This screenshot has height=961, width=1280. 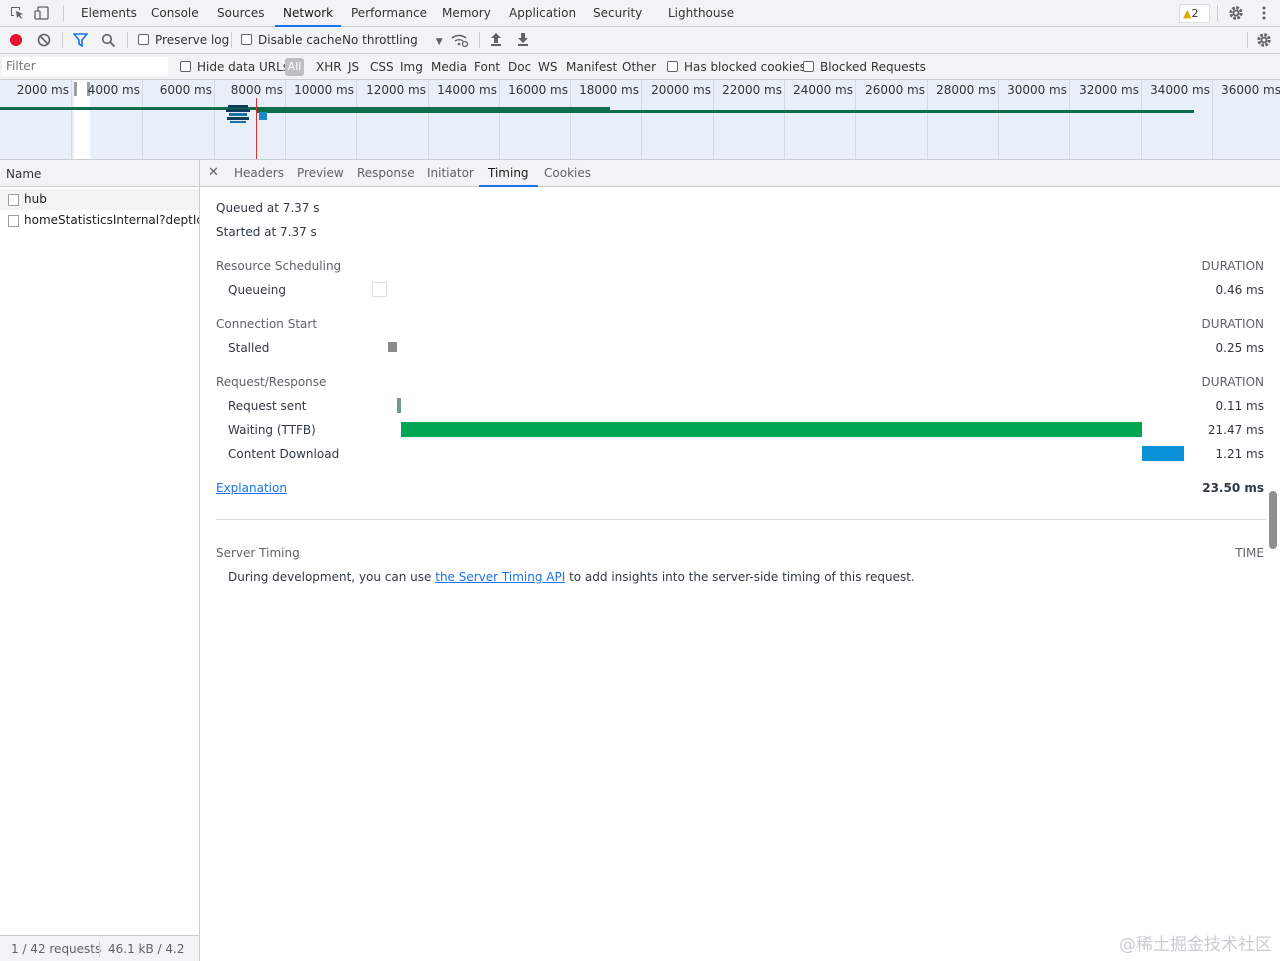 What do you see at coordinates (257, 290) in the screenshot?
I see `queueing-label: Queueing` at bounding box center [257, 290].